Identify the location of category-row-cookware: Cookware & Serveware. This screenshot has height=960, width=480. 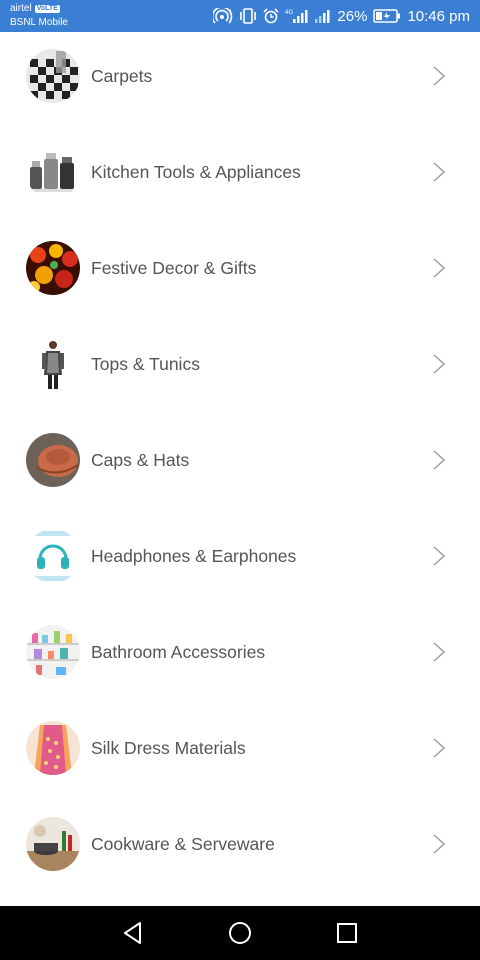
(240, 848).